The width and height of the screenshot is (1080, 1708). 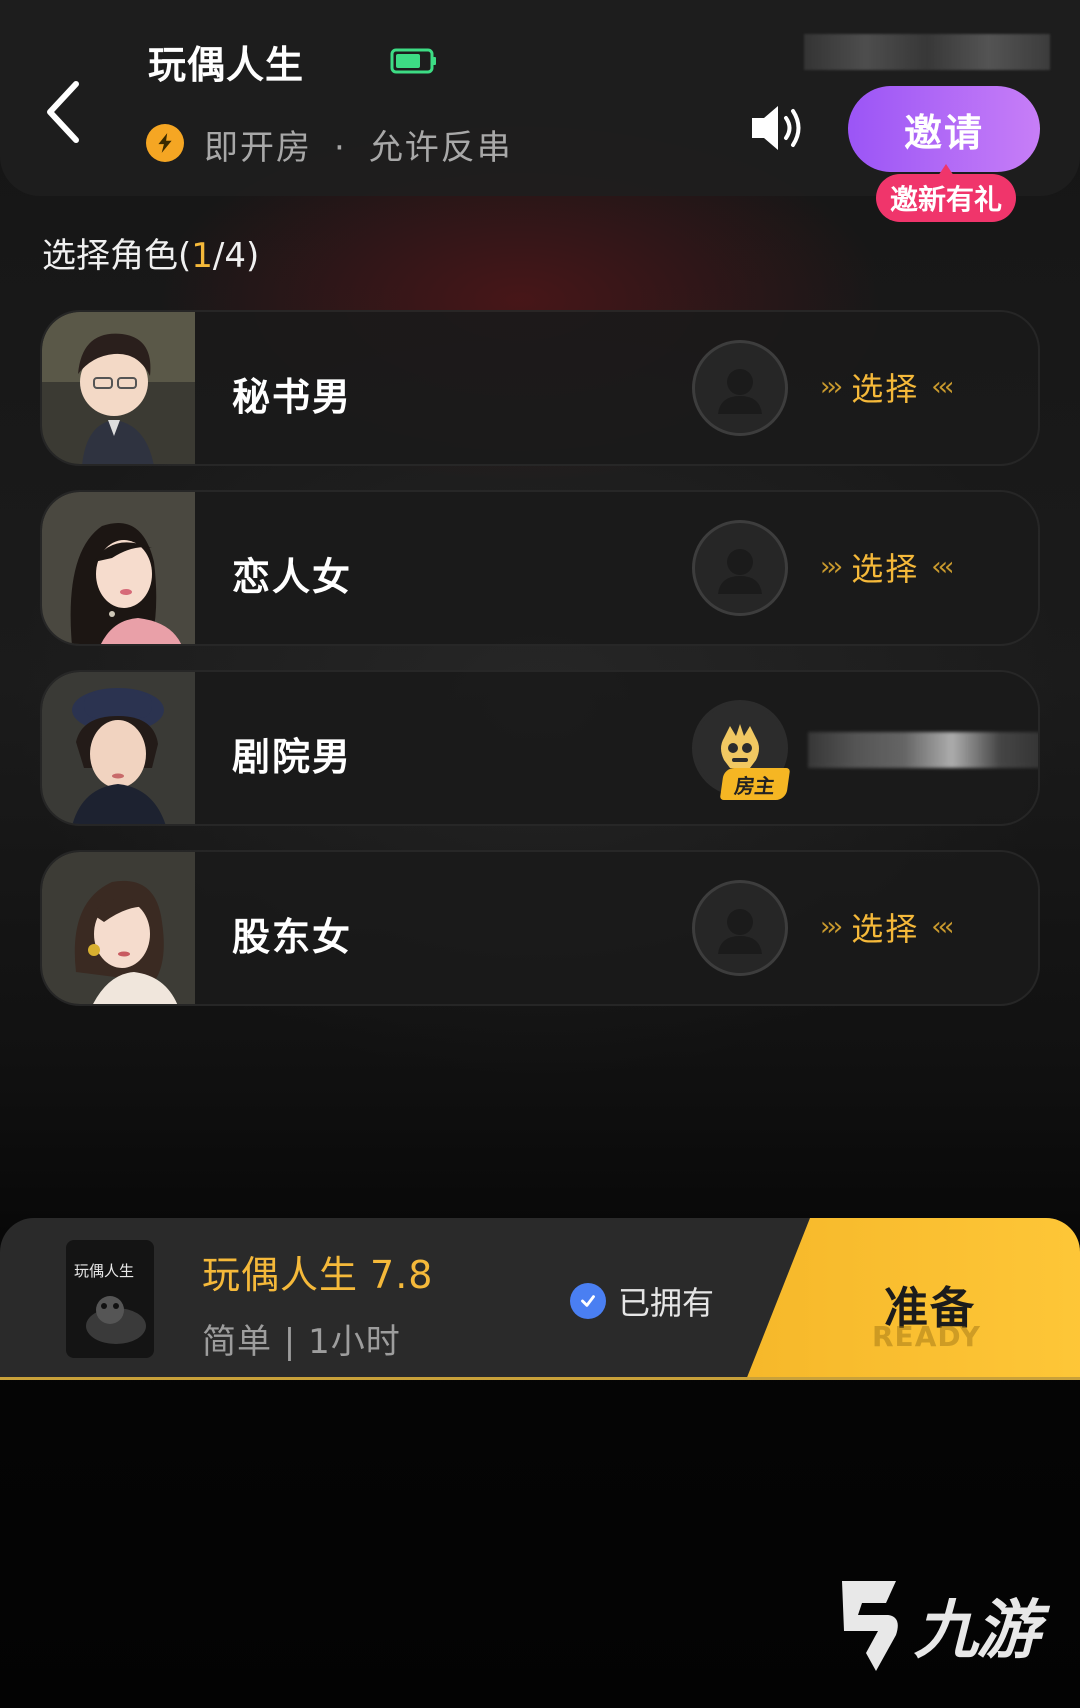 What do you see at coordinates (63, 112) in the screenshot?
I see `back-arrow-icon` at bounding box center [63, 112].